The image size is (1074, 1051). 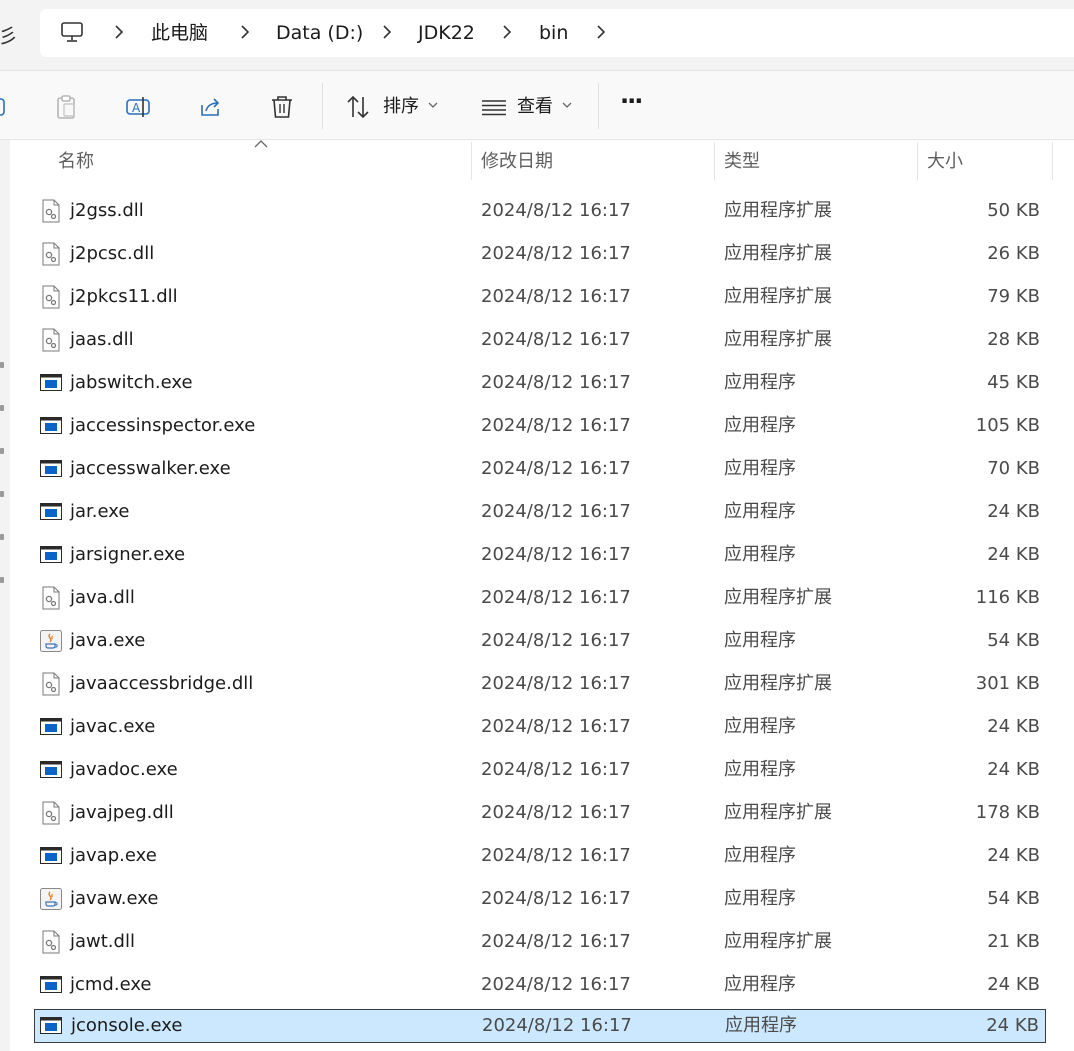 I want to click on file-name: javac.exe, so click(x=113, y=726).